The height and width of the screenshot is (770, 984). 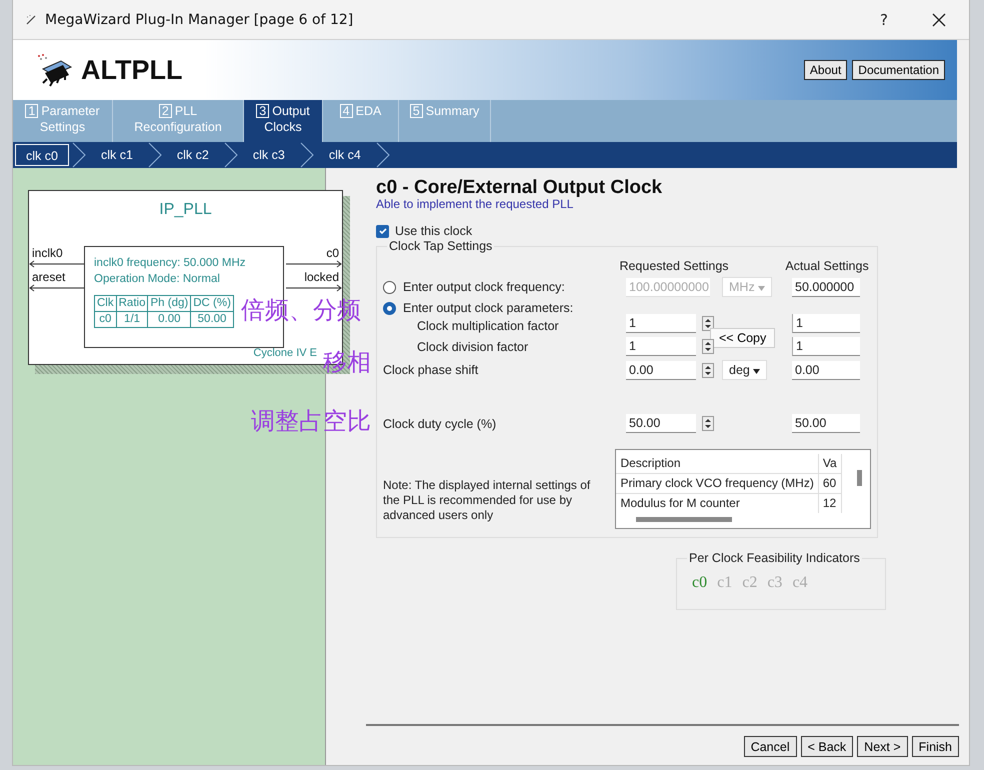 I want to click on table-cell: 1/1, so click(x=132, y=320).